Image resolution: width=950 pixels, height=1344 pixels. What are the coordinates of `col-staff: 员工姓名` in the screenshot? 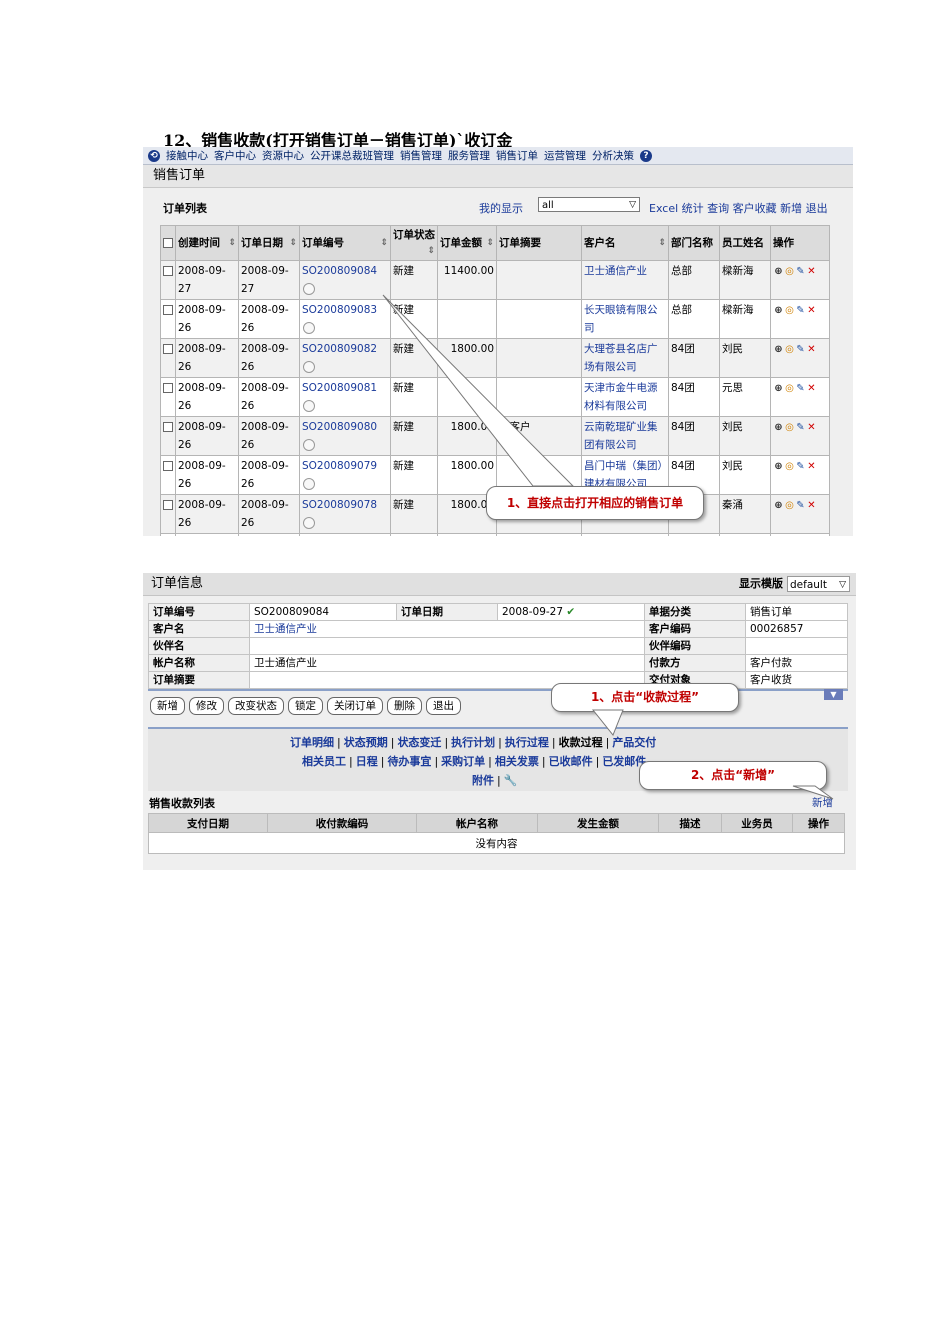 It's located at (745, 243).